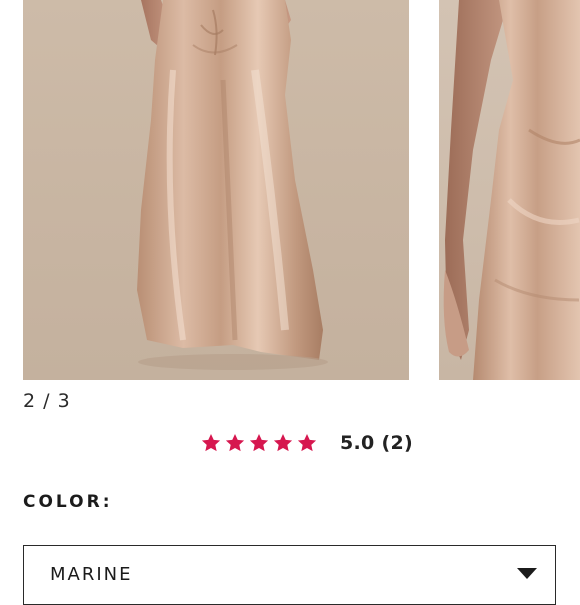  What do you see at coordinates (289, 575) in the screenshot?
I see `color-select-dropdown: MARINE` at bounding box center [289, 575].